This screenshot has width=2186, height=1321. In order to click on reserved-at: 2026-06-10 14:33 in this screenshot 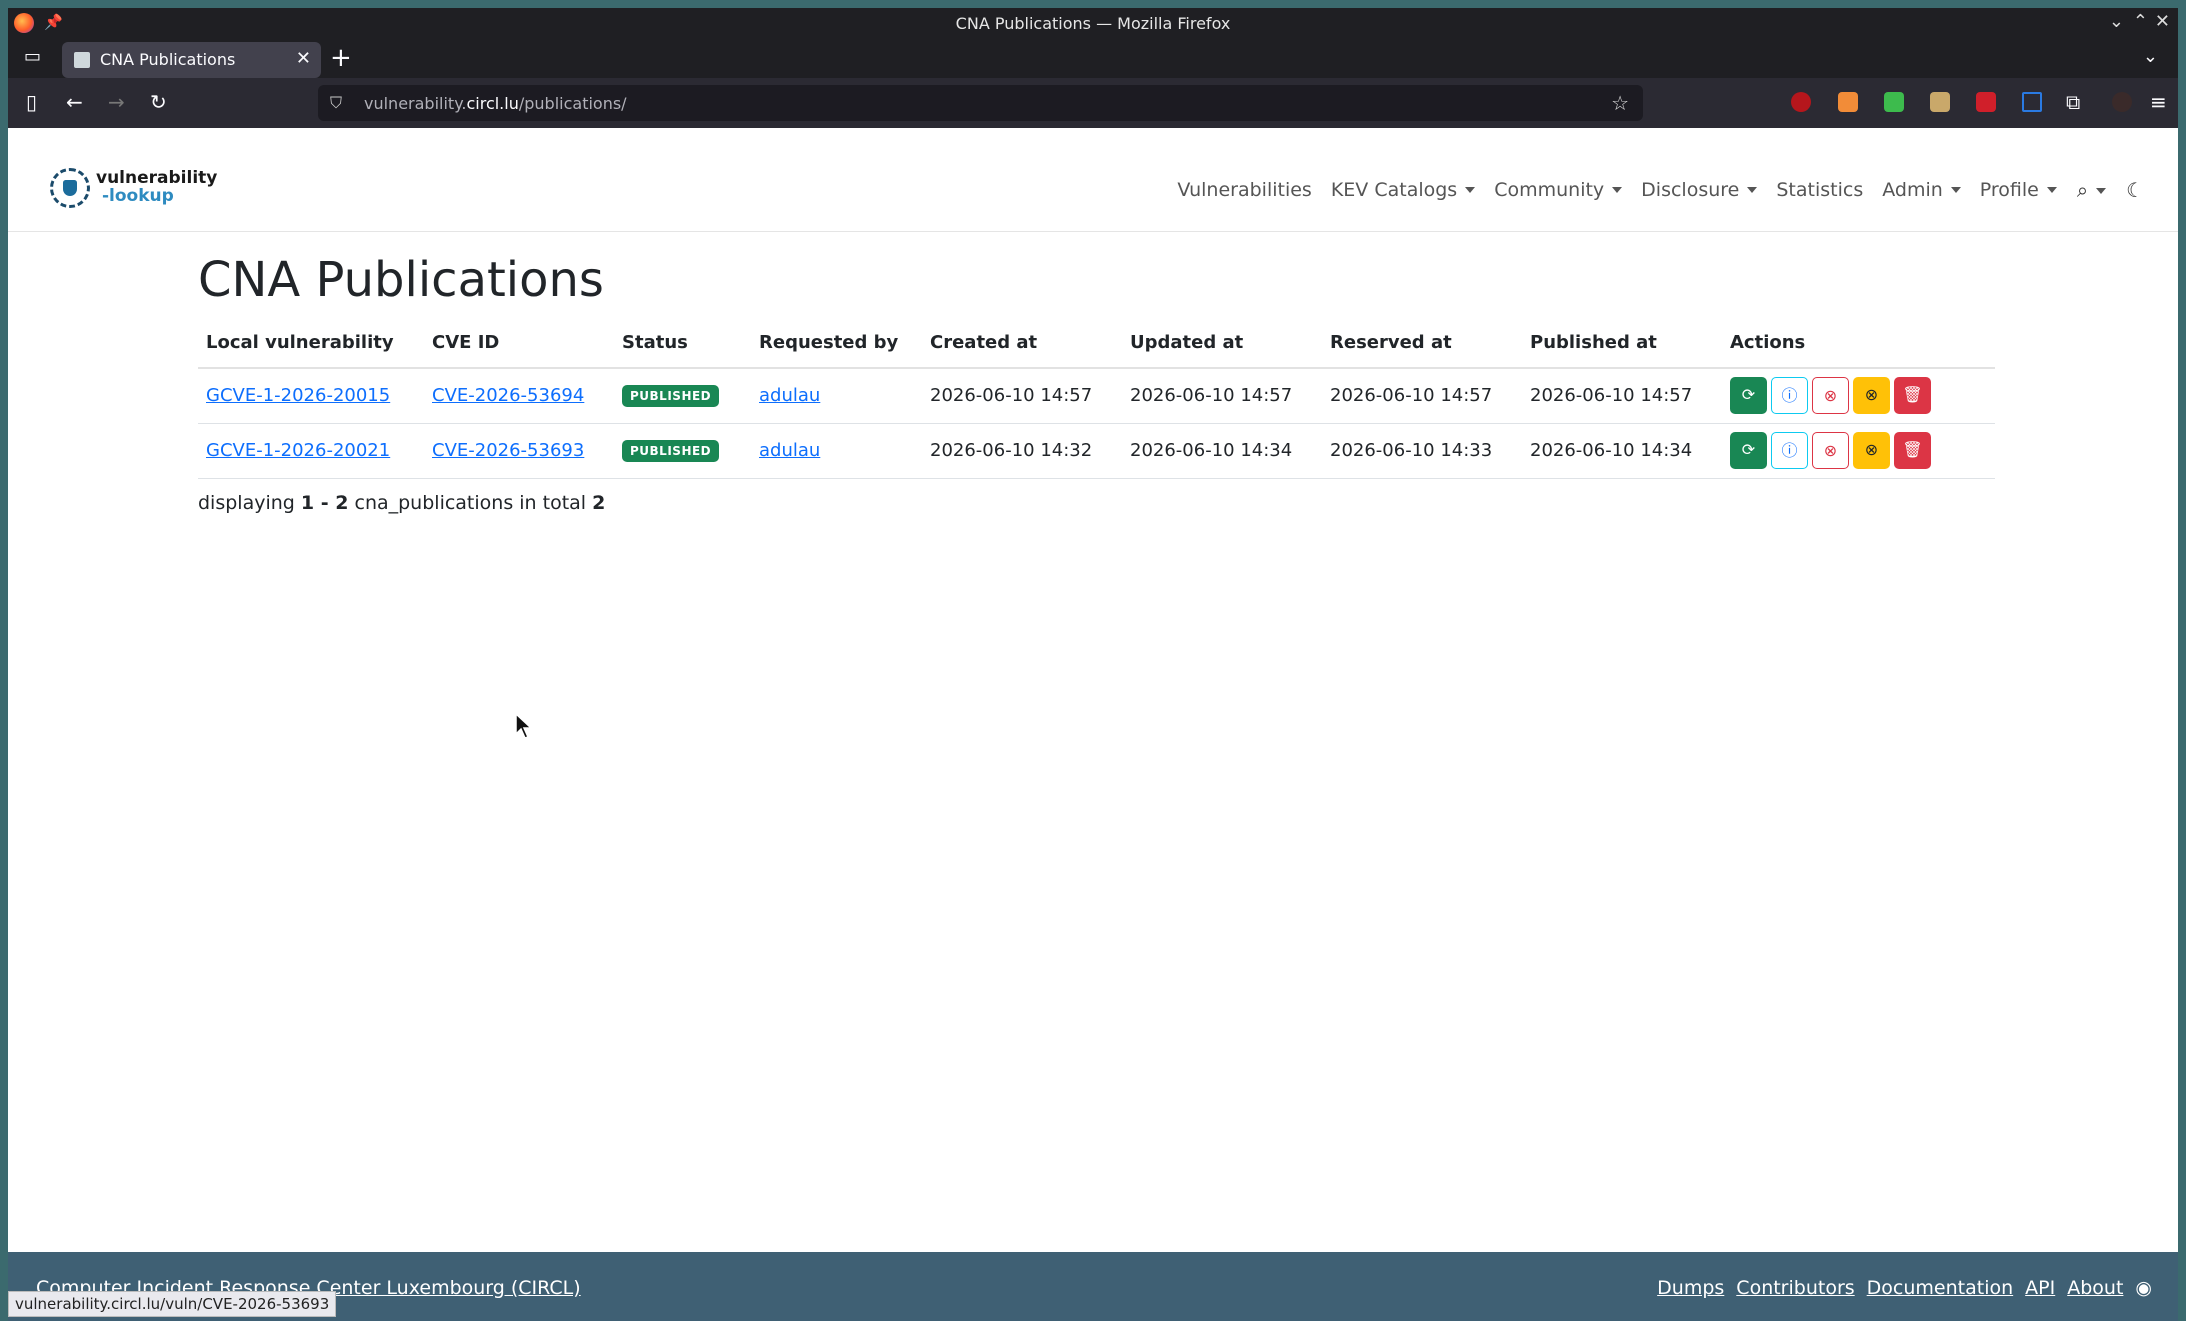, I will do `click(1422, 451)`.